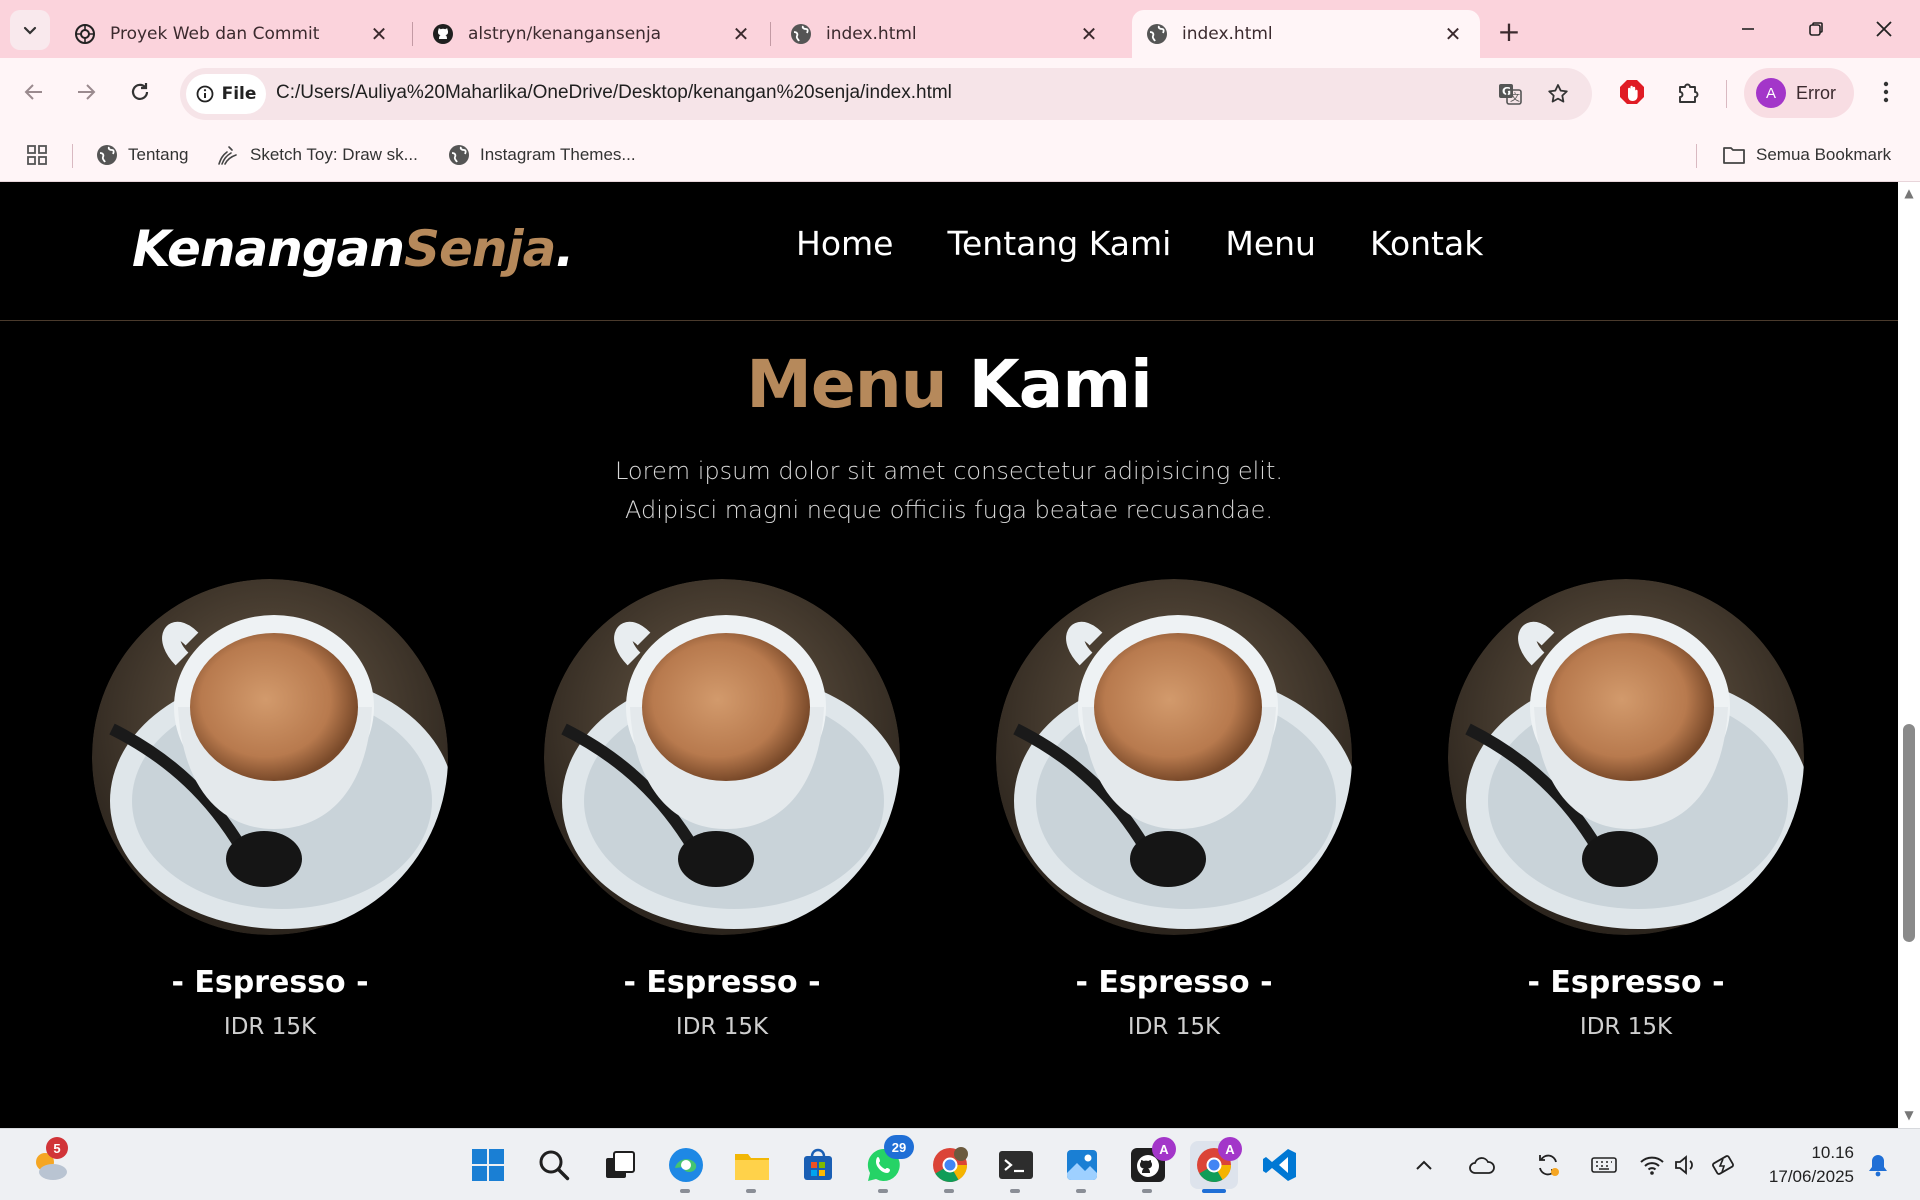 The width and height of the screenshot is (1920, 1200). I want to click on menu-item-name: - Espresso -, so click(722, 982).